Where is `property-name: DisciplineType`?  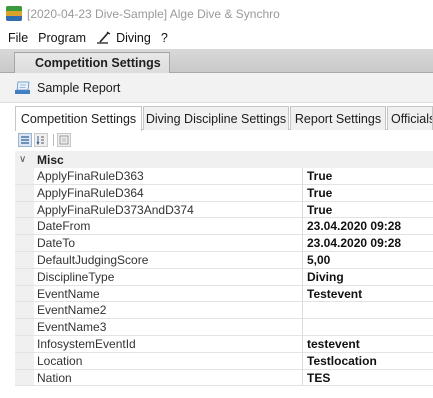 property-name: DisciplineType is located at coordinates (170, 276).